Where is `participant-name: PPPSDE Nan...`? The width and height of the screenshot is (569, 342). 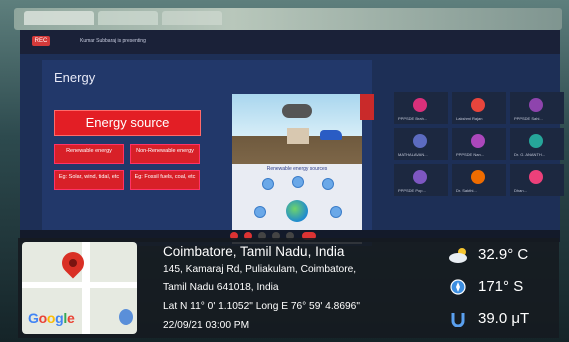 participant-name: PPPSDE Nan... is located at coordinates (470, 154).